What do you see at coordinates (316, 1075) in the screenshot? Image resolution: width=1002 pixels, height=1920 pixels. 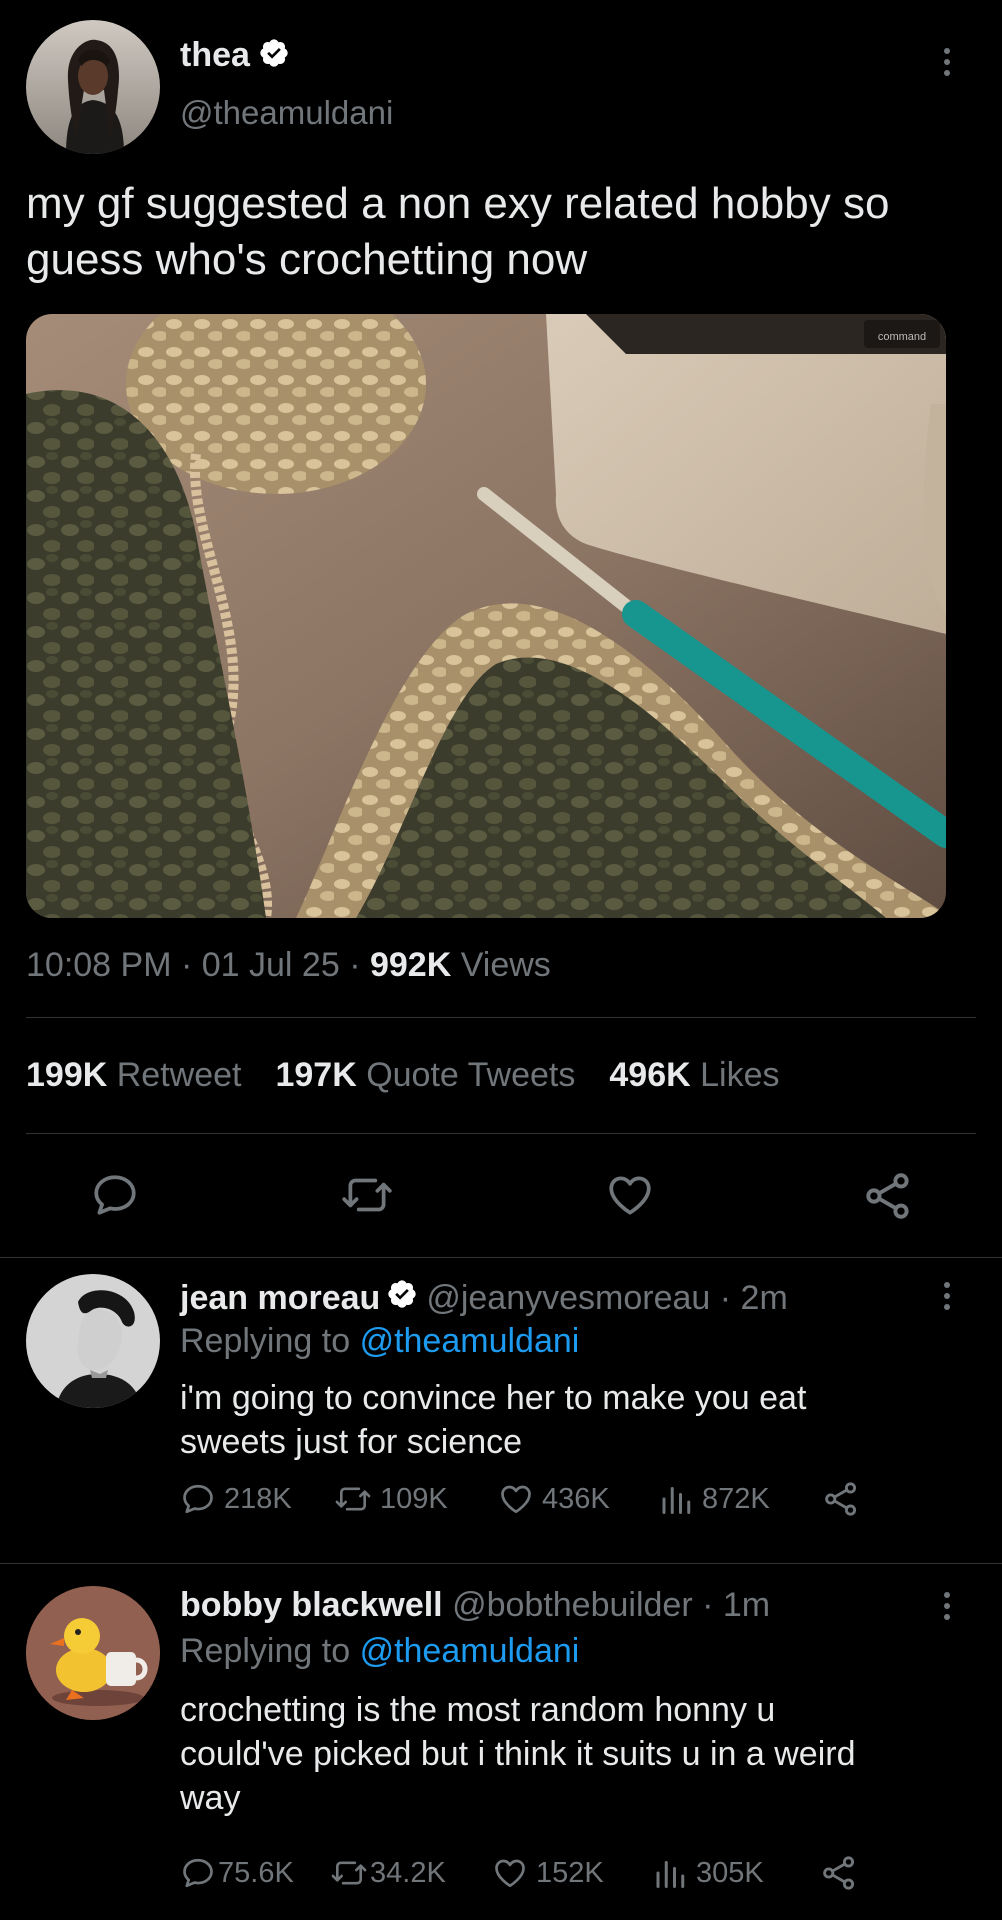 I see `quotes-count: 197K` at bounding box center [316, 1075].